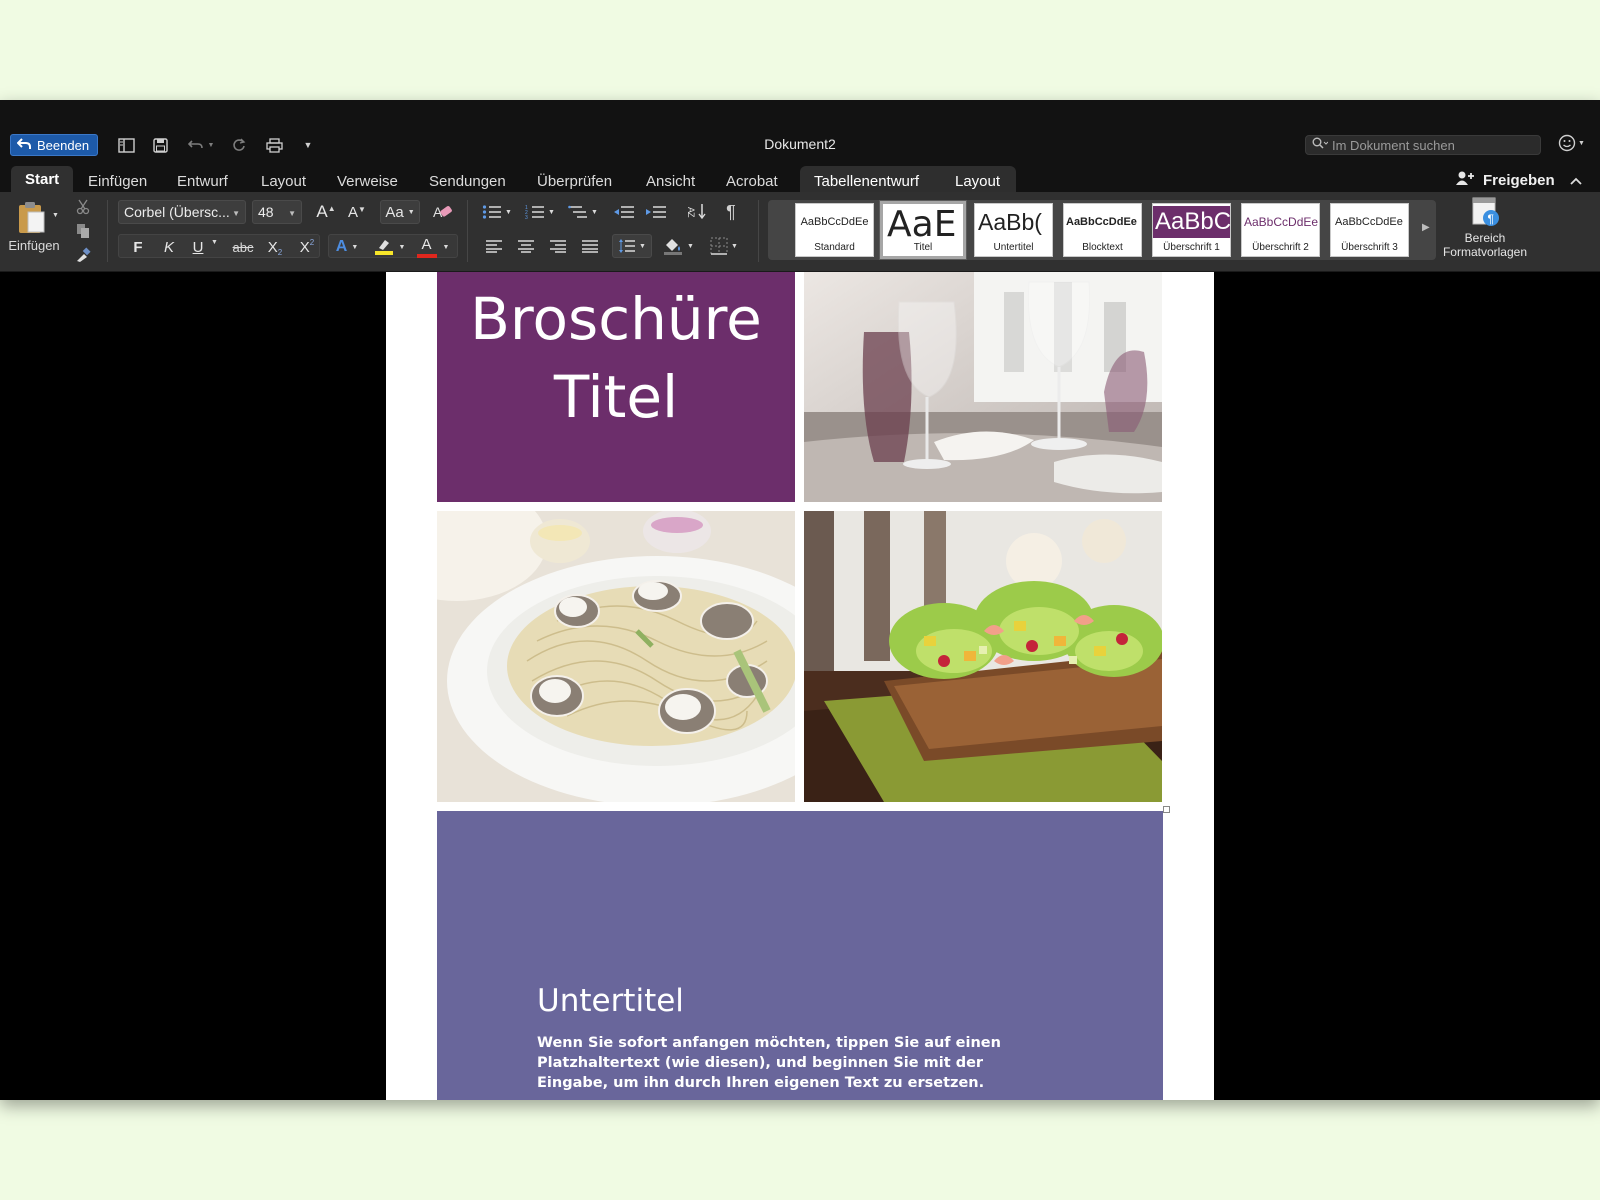 This screenshot has height=1200, width=1600. I want to click on sidebar-toggle-icon, so click(126, 145).